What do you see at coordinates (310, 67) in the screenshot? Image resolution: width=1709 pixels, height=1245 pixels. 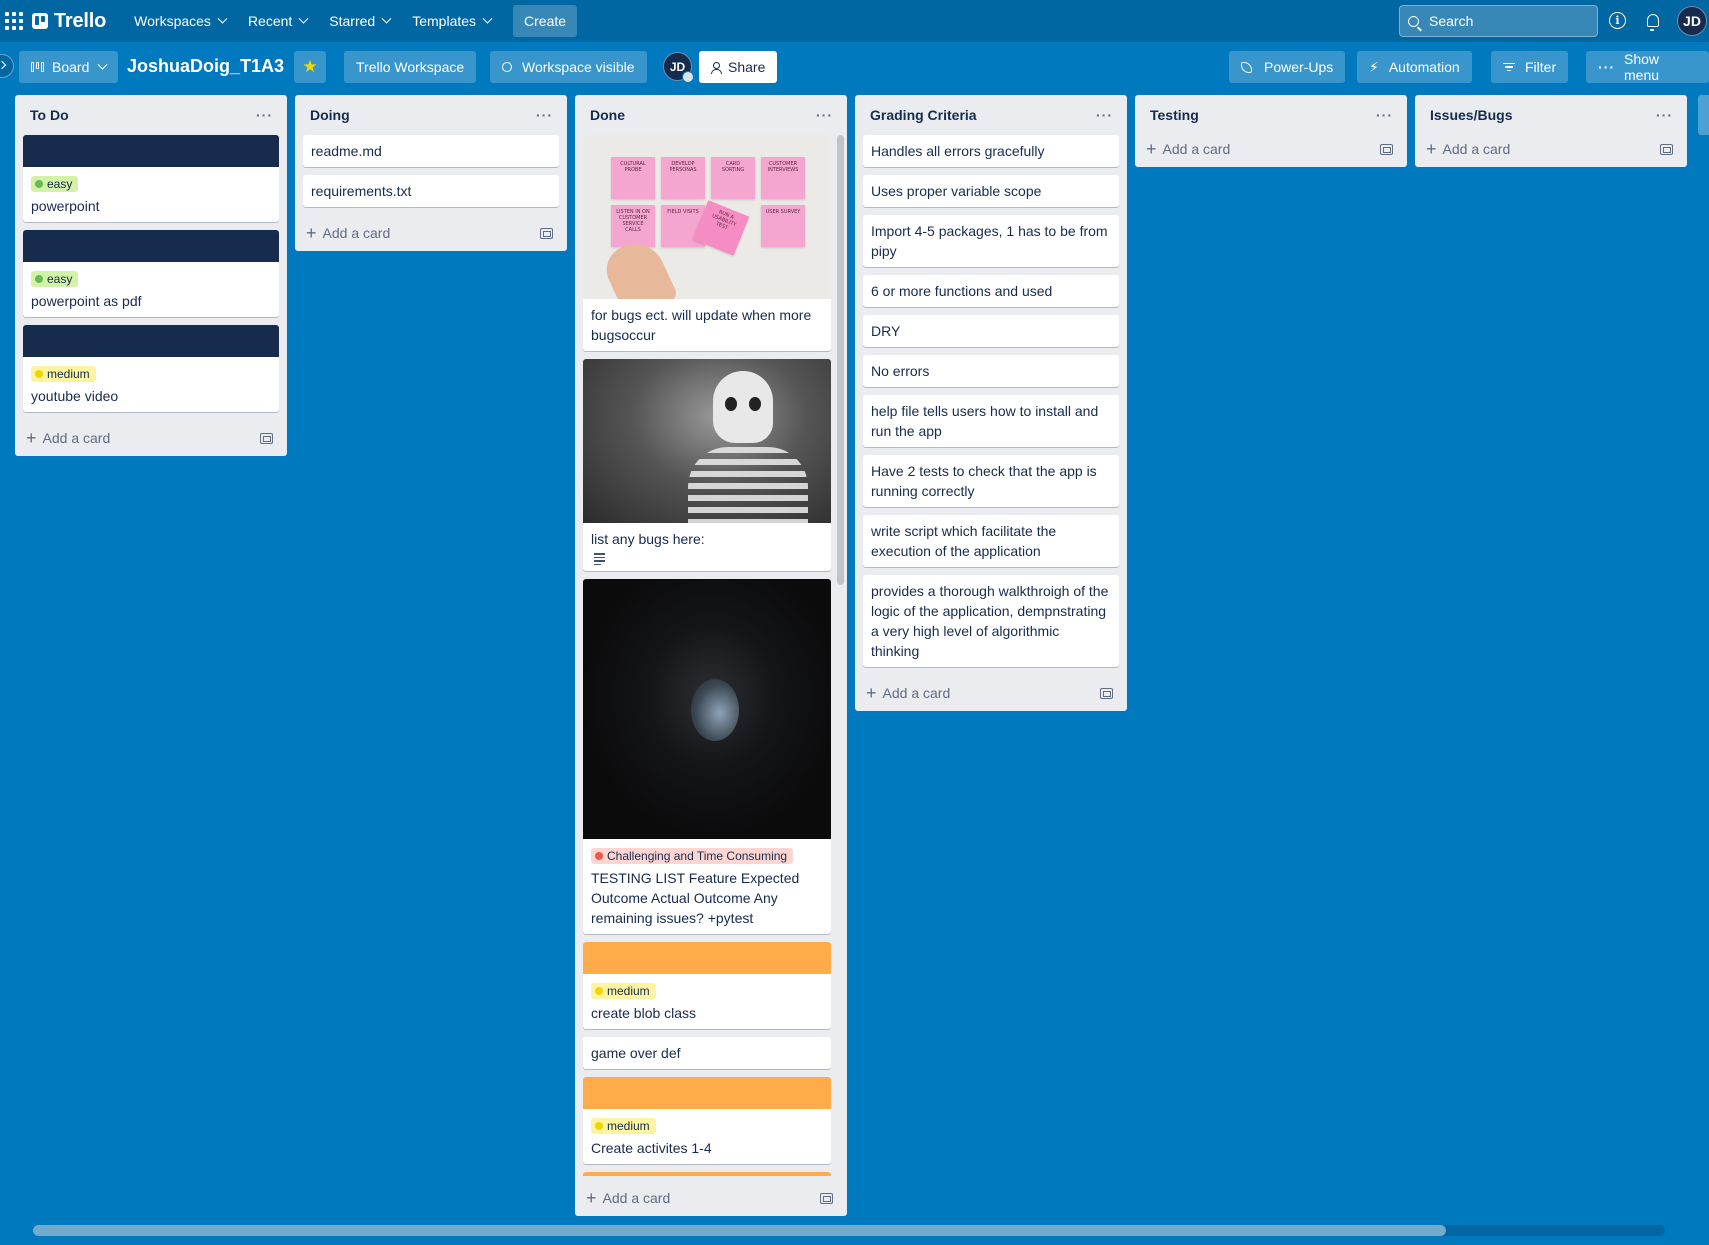 I see `star-board-icon: ★` at bounding box center [310, 67].